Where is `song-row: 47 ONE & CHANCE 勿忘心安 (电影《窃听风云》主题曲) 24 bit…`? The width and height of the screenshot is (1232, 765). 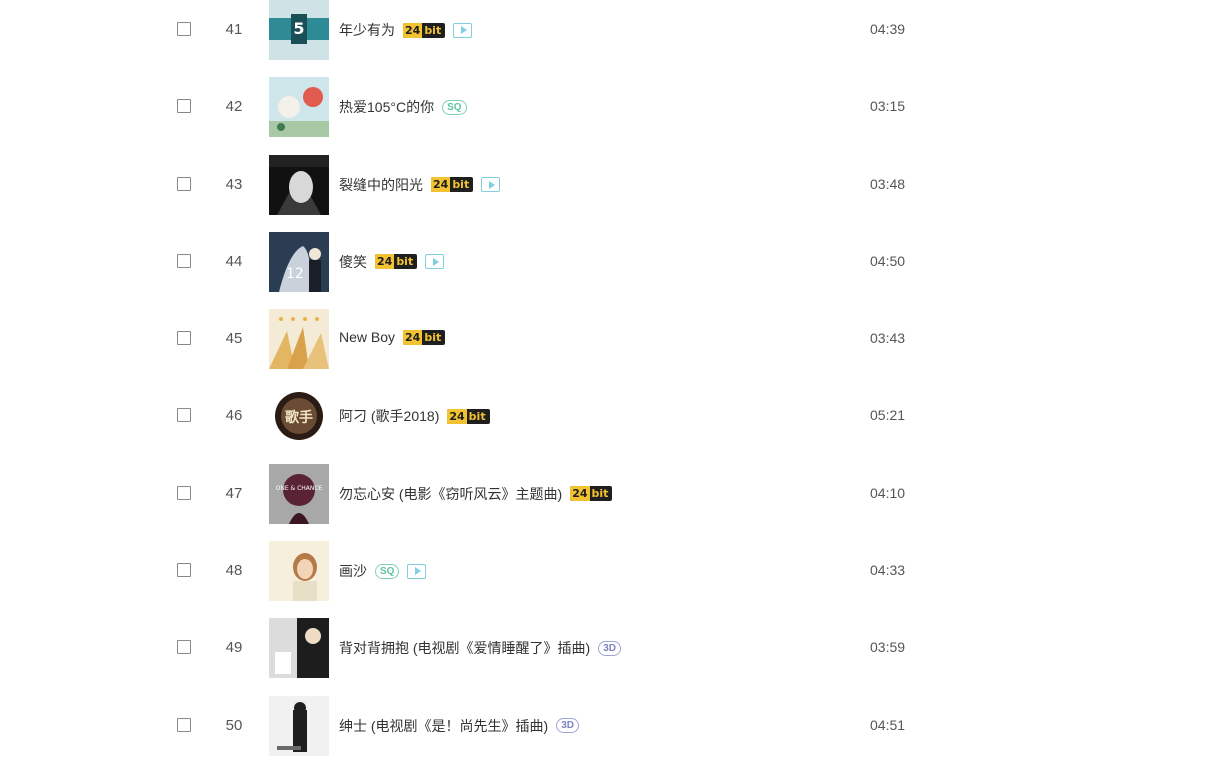 song-row: 47 ONE & CHANCE 勿忘心安 (电影《窃听风云》主题曲) 24 bit… is located at coordinates (616, 494).